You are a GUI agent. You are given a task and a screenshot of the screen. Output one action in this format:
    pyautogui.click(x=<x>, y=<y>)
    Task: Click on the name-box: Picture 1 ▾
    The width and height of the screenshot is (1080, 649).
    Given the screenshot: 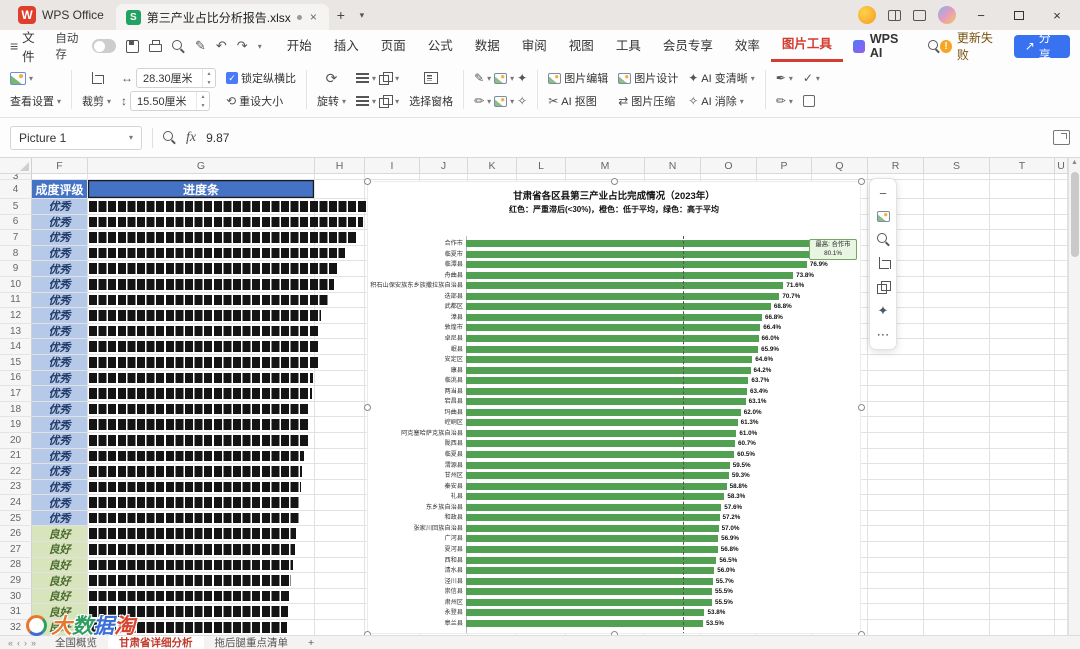 What is the action you would take?
    pyautogui.click(x=76, y=137)
    